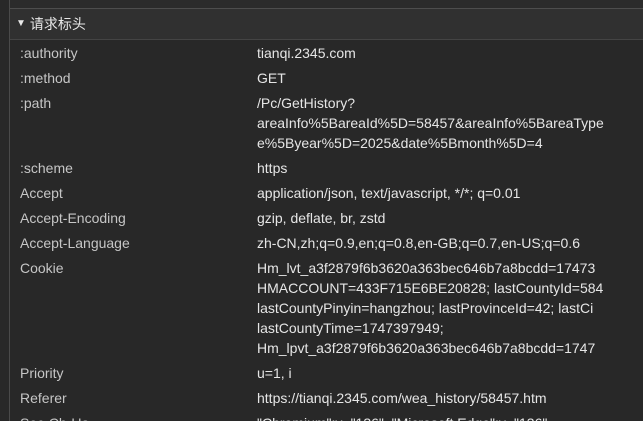 The image size is (643, 421). Describe the element at coordinates (350, 328) in the screenshot. I see `header-value-line: lastCountyTime=1747397949;` at that location.